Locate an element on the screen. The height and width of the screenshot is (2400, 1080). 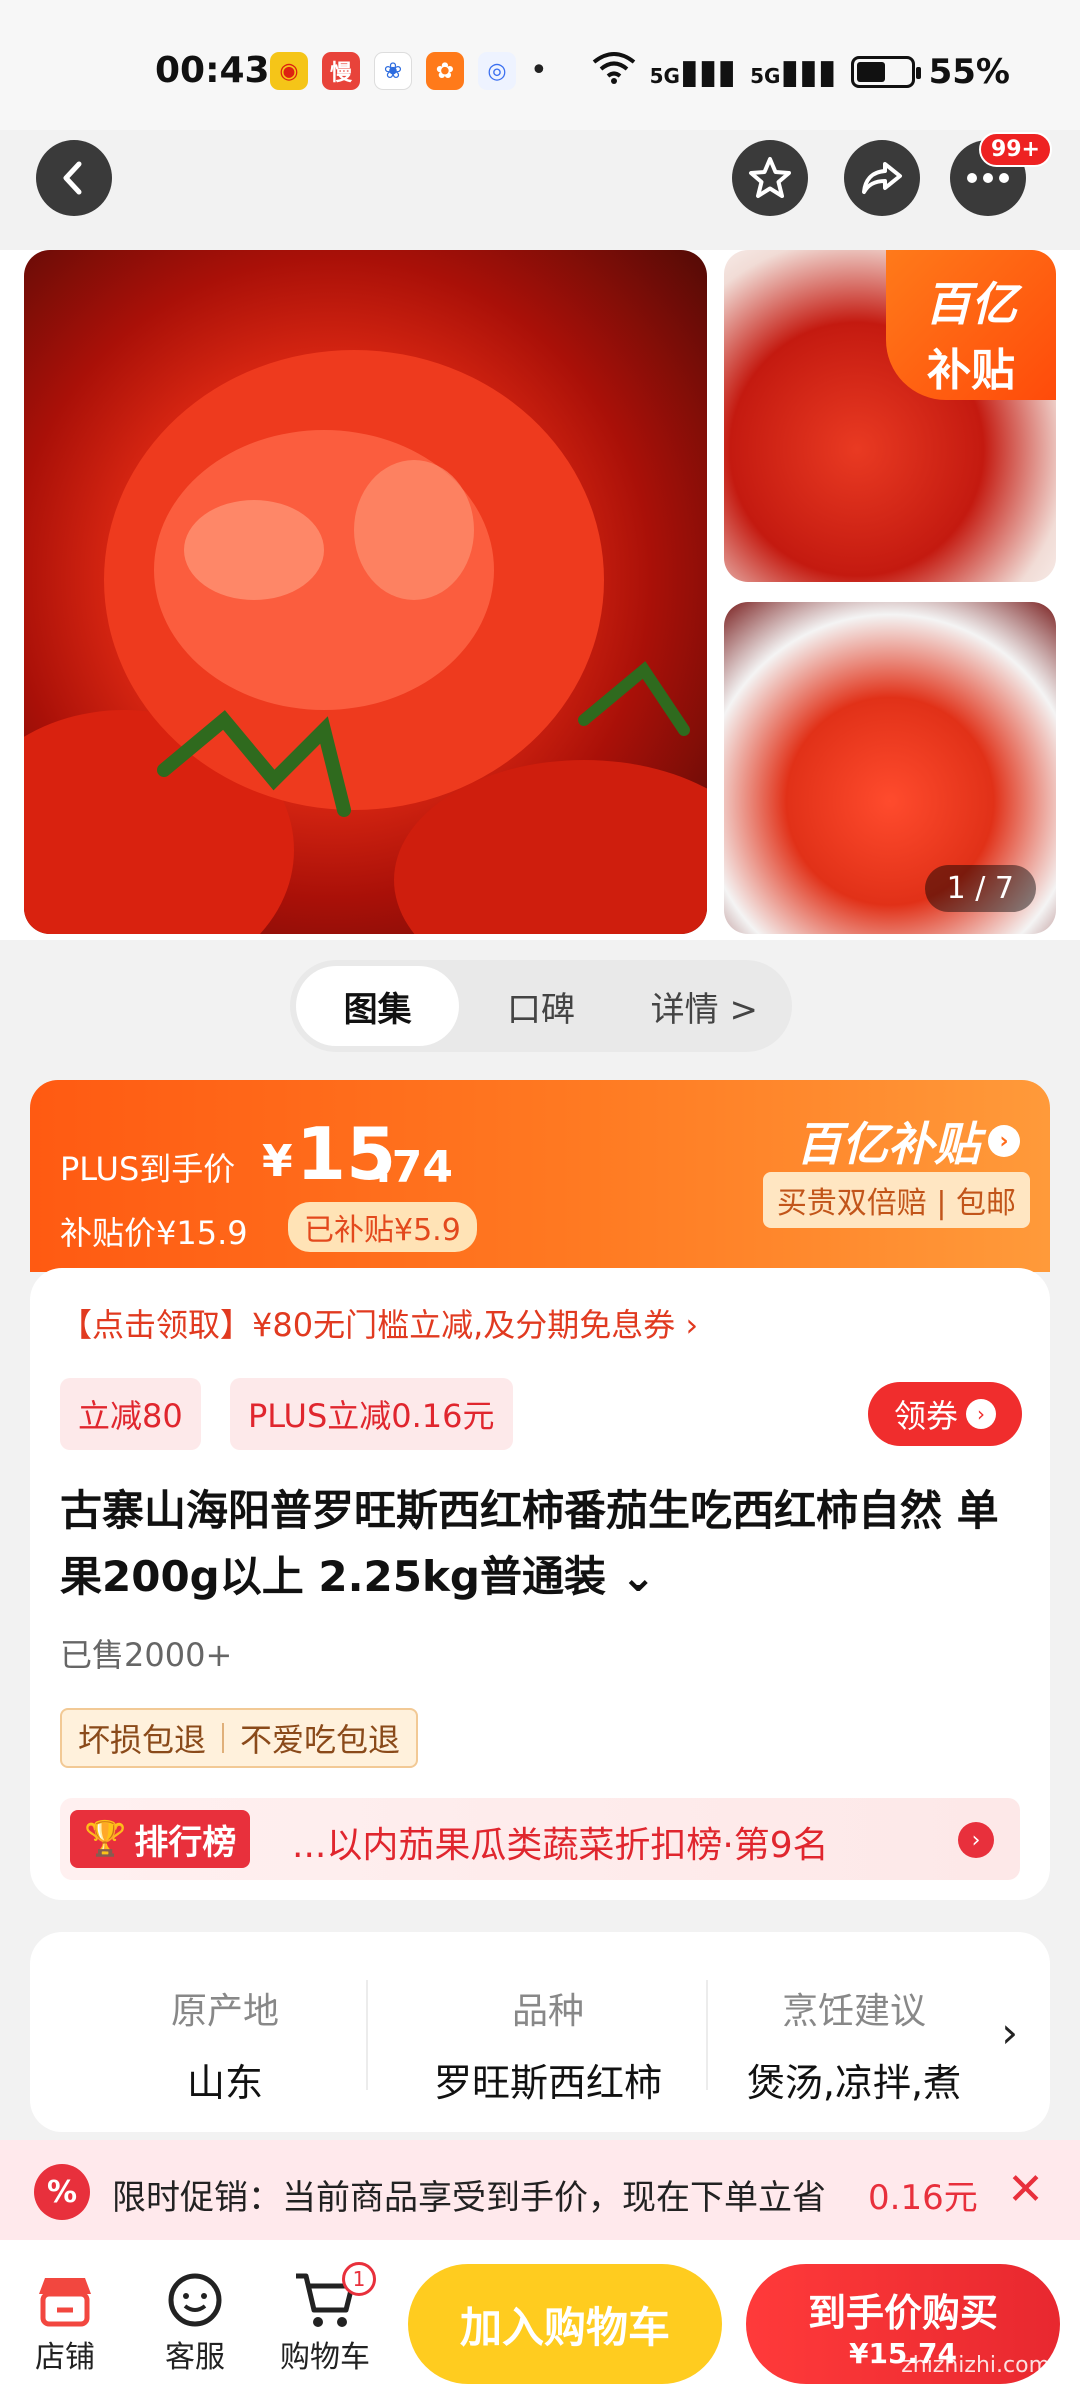
promo-text: 限时促销：当前商品享受到手价，现在下单立省 is located at coordinates (469, 2198).